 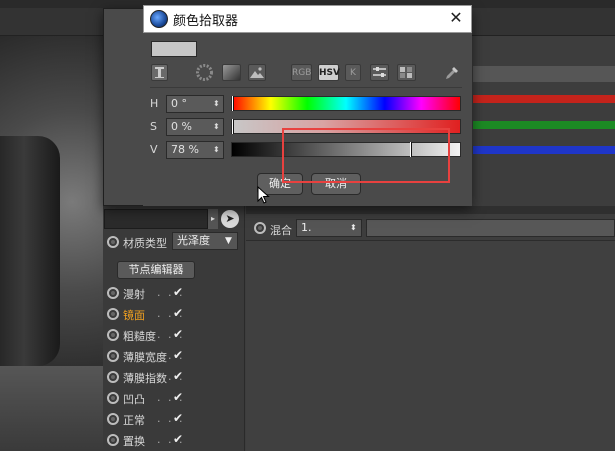 What do you see at coordinates (134, 315) in the screenshot?
I see `channel-label: 镜面` at bounding box center [134, 315].